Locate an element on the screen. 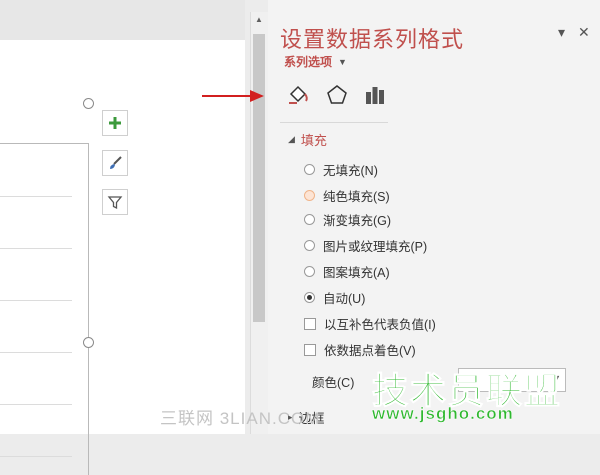 This screenshot has width=600, height=475. pane-title: 设置数据系列格式 is located at coordinates (372, 39).